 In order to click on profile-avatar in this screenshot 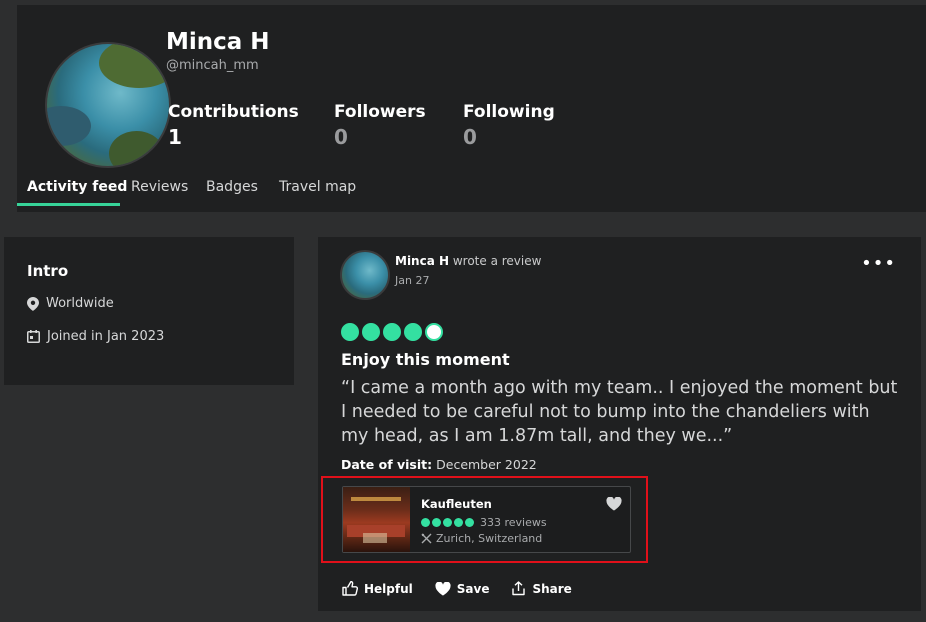, I will do `click(108, 105)`.